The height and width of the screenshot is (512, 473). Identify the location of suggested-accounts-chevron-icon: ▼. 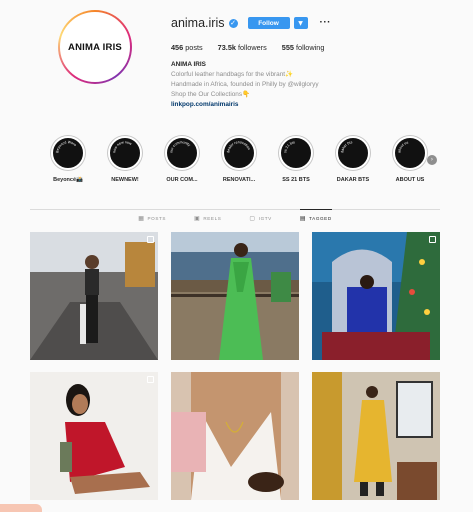
(300, 23).